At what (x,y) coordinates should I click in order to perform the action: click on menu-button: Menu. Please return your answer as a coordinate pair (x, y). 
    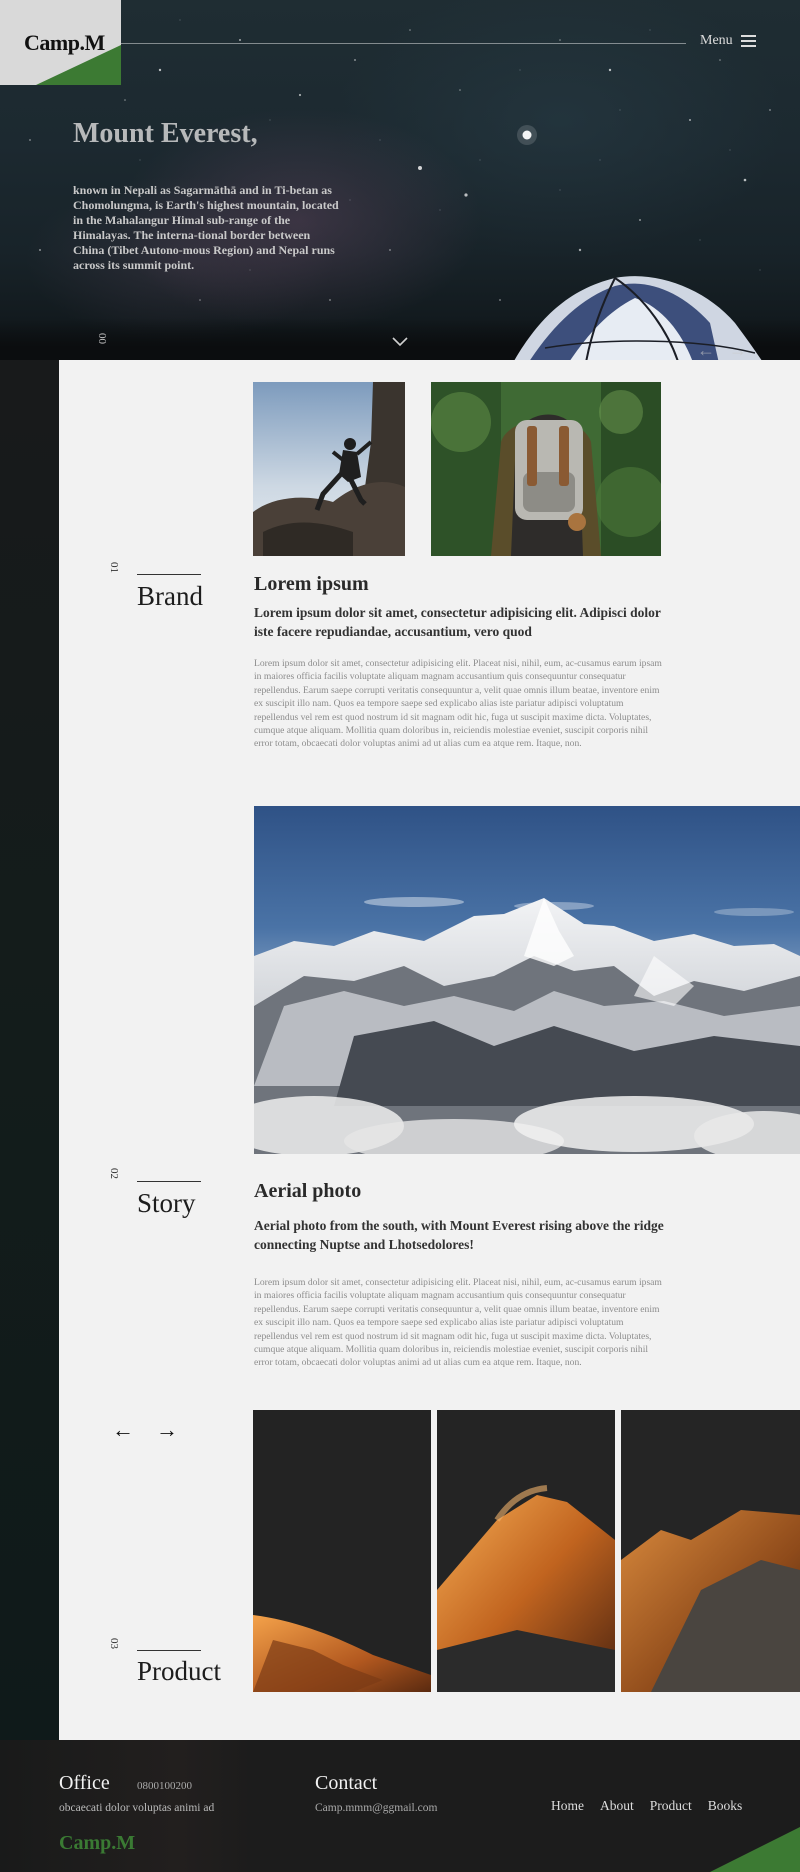
    Looking at the image, I should click on (728, 41).